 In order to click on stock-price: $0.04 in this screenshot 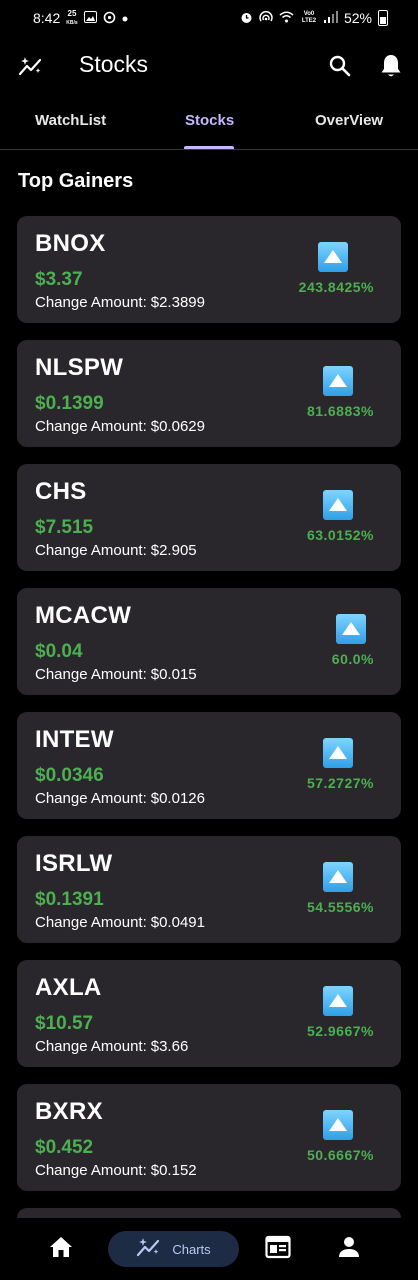, I will do `click(59, 651)`.